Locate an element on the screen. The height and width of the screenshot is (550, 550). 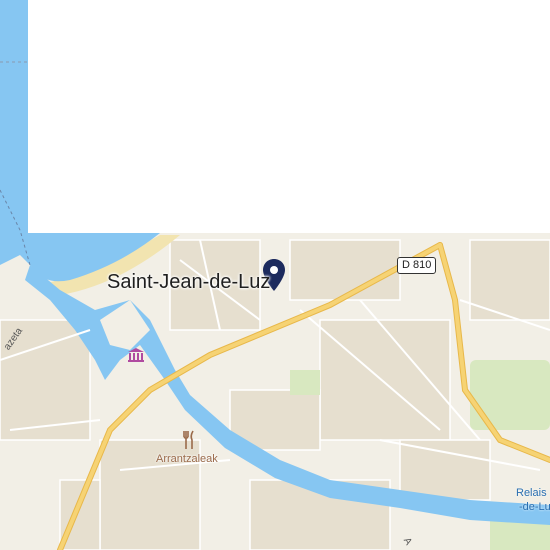
city-label: Saint-Jean-de-Luz is located at coordinates (188, 282).